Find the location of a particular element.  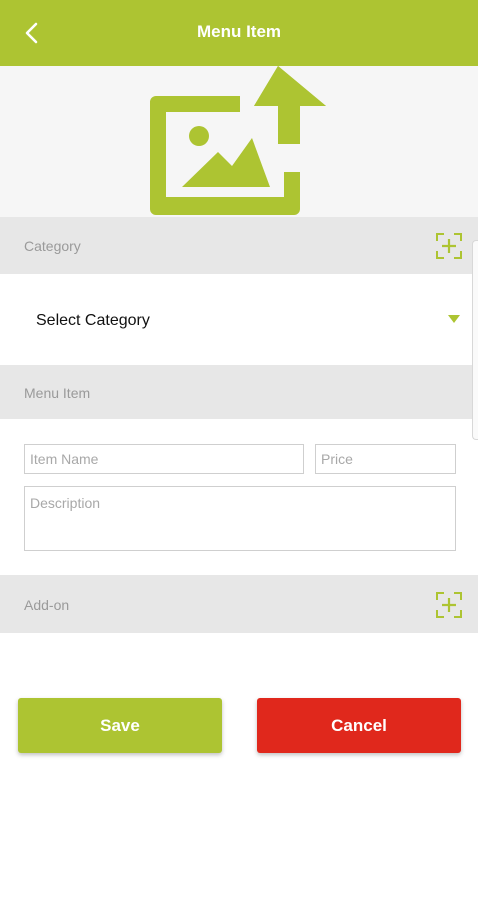

category-section-label: Category is located at coordinates (52, 246).